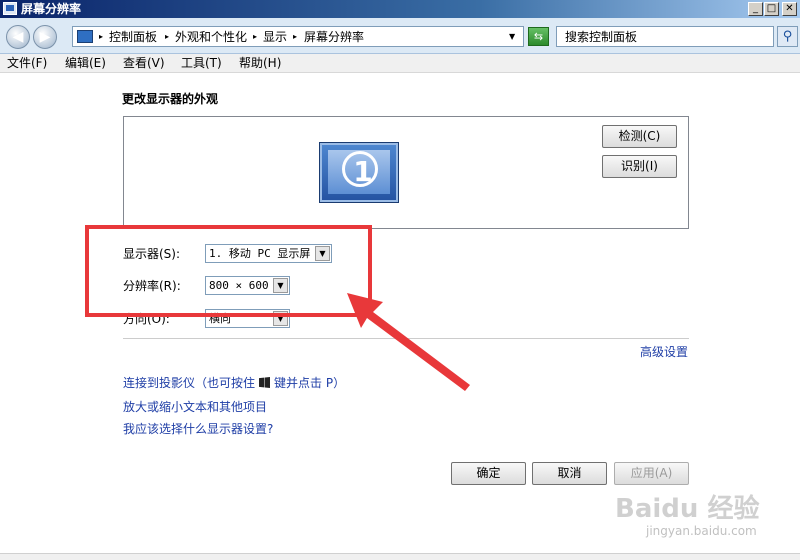  Describe the element at coordinates (27, 63) in the screenshot. I see `menu-file: 文件(F)` at that location.